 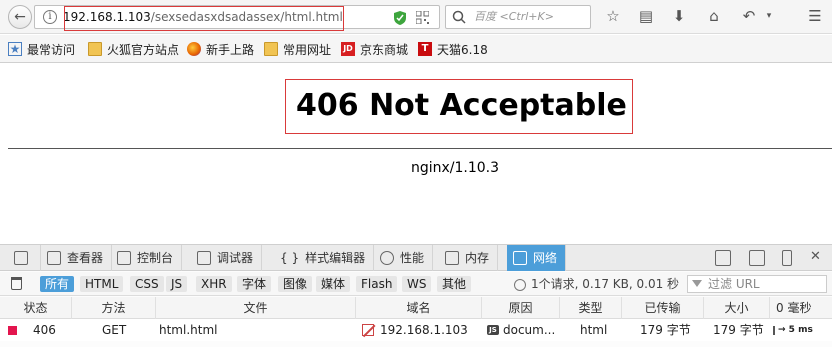 I want to click on cell-transferred: 179 字节, so click(x=665, y=330).